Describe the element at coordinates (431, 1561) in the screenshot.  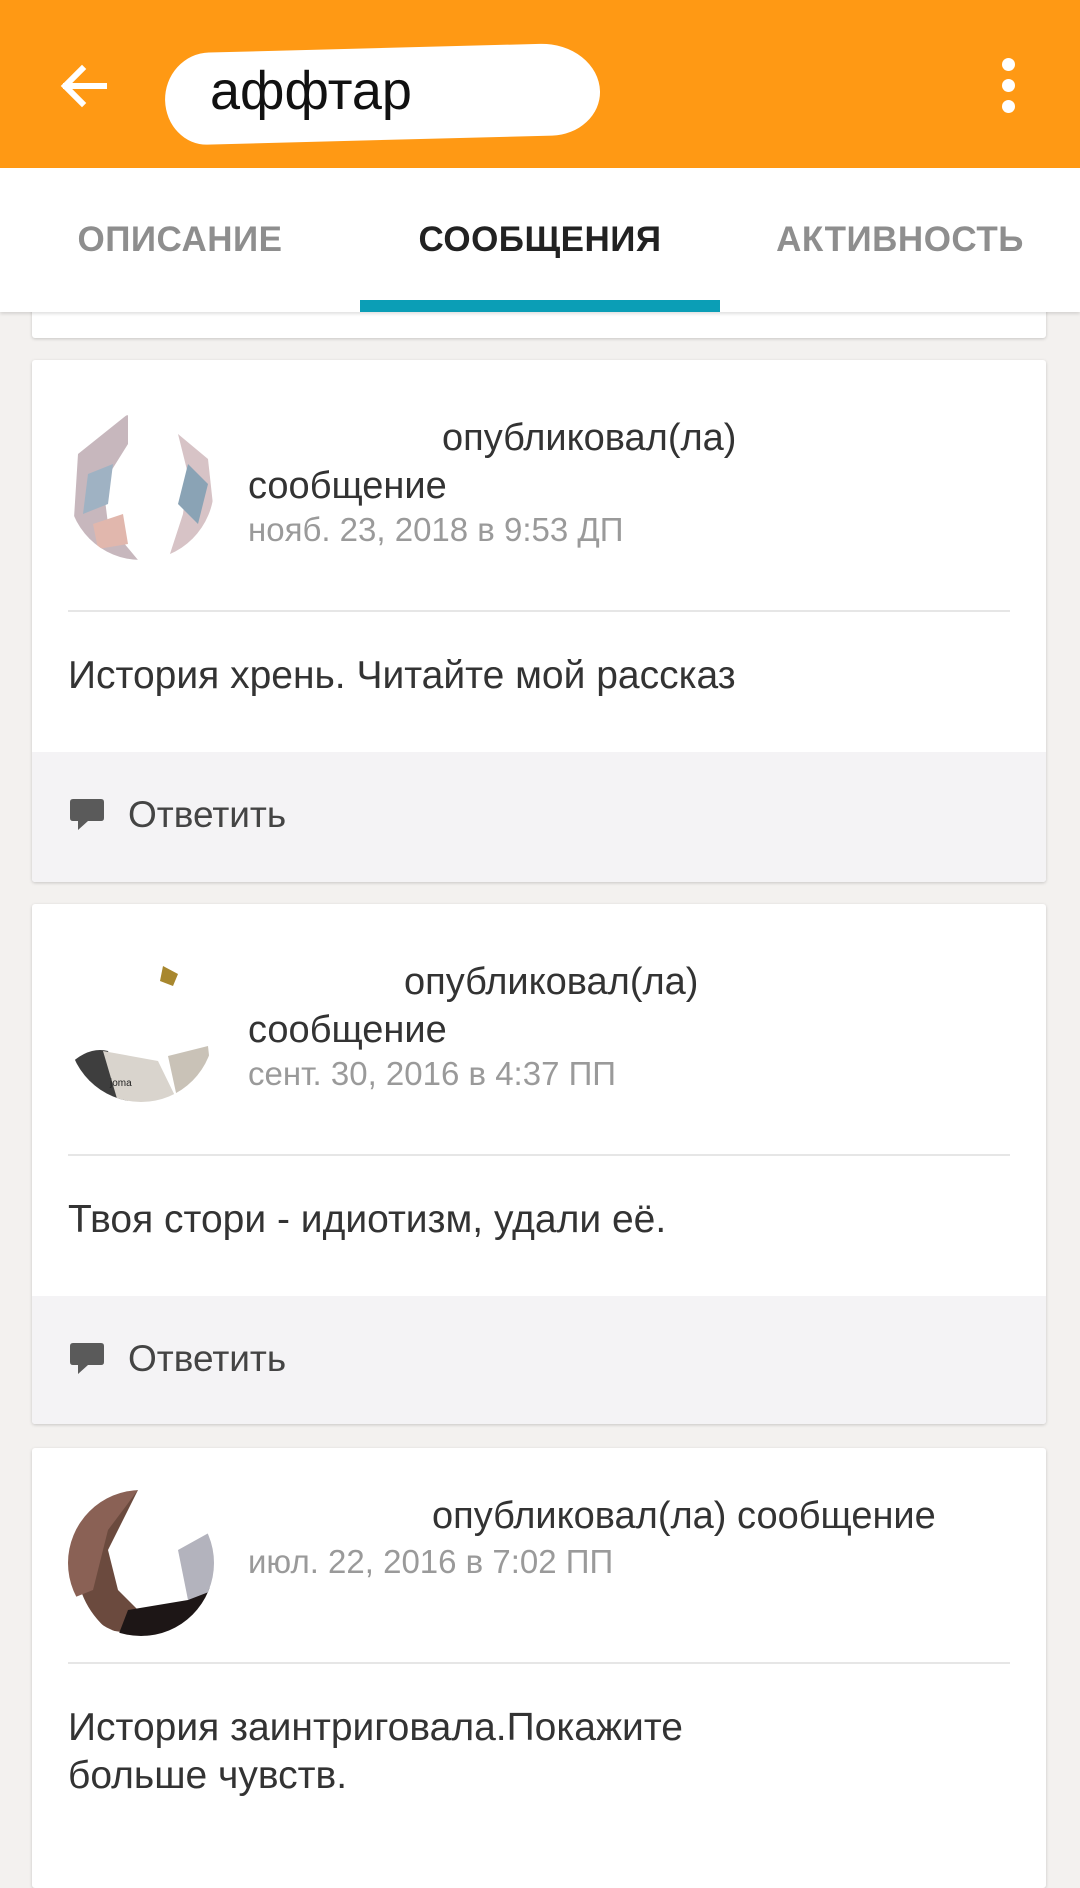
I see `message-date: июл. 22, 2016 в 7:02 ПП` at that location.